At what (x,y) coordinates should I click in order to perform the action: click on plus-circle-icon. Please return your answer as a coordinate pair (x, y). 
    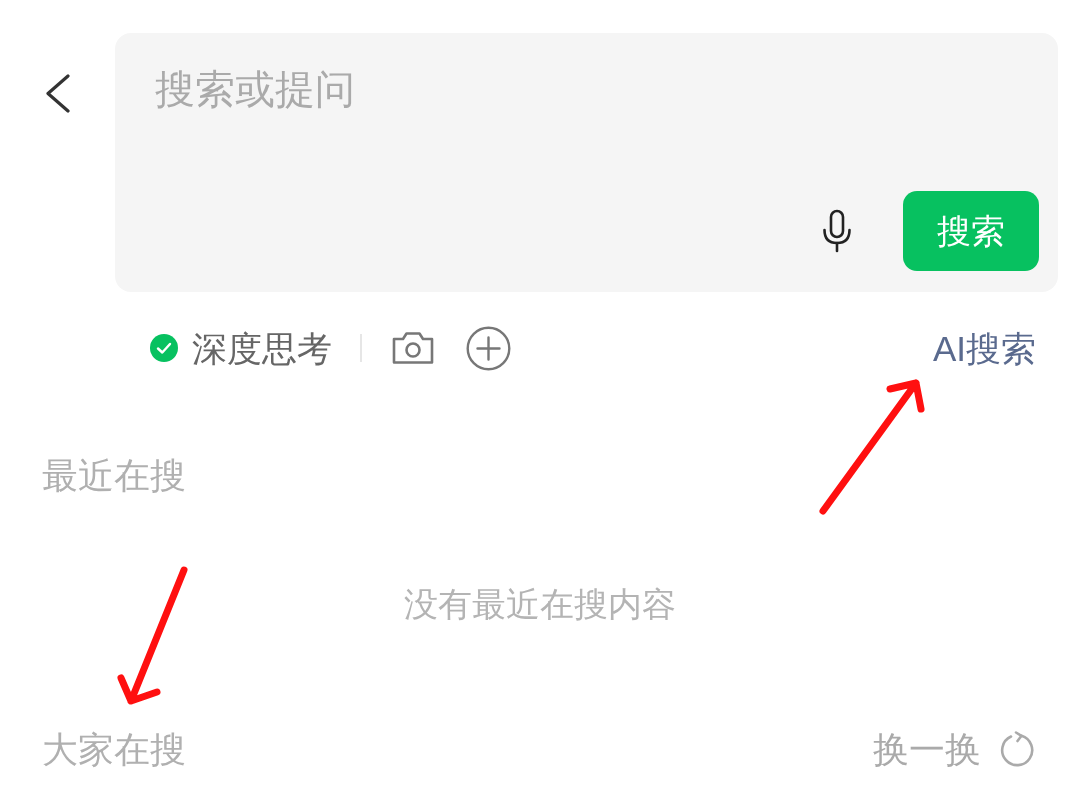
    Looking at the image, I should click on (488, 348).